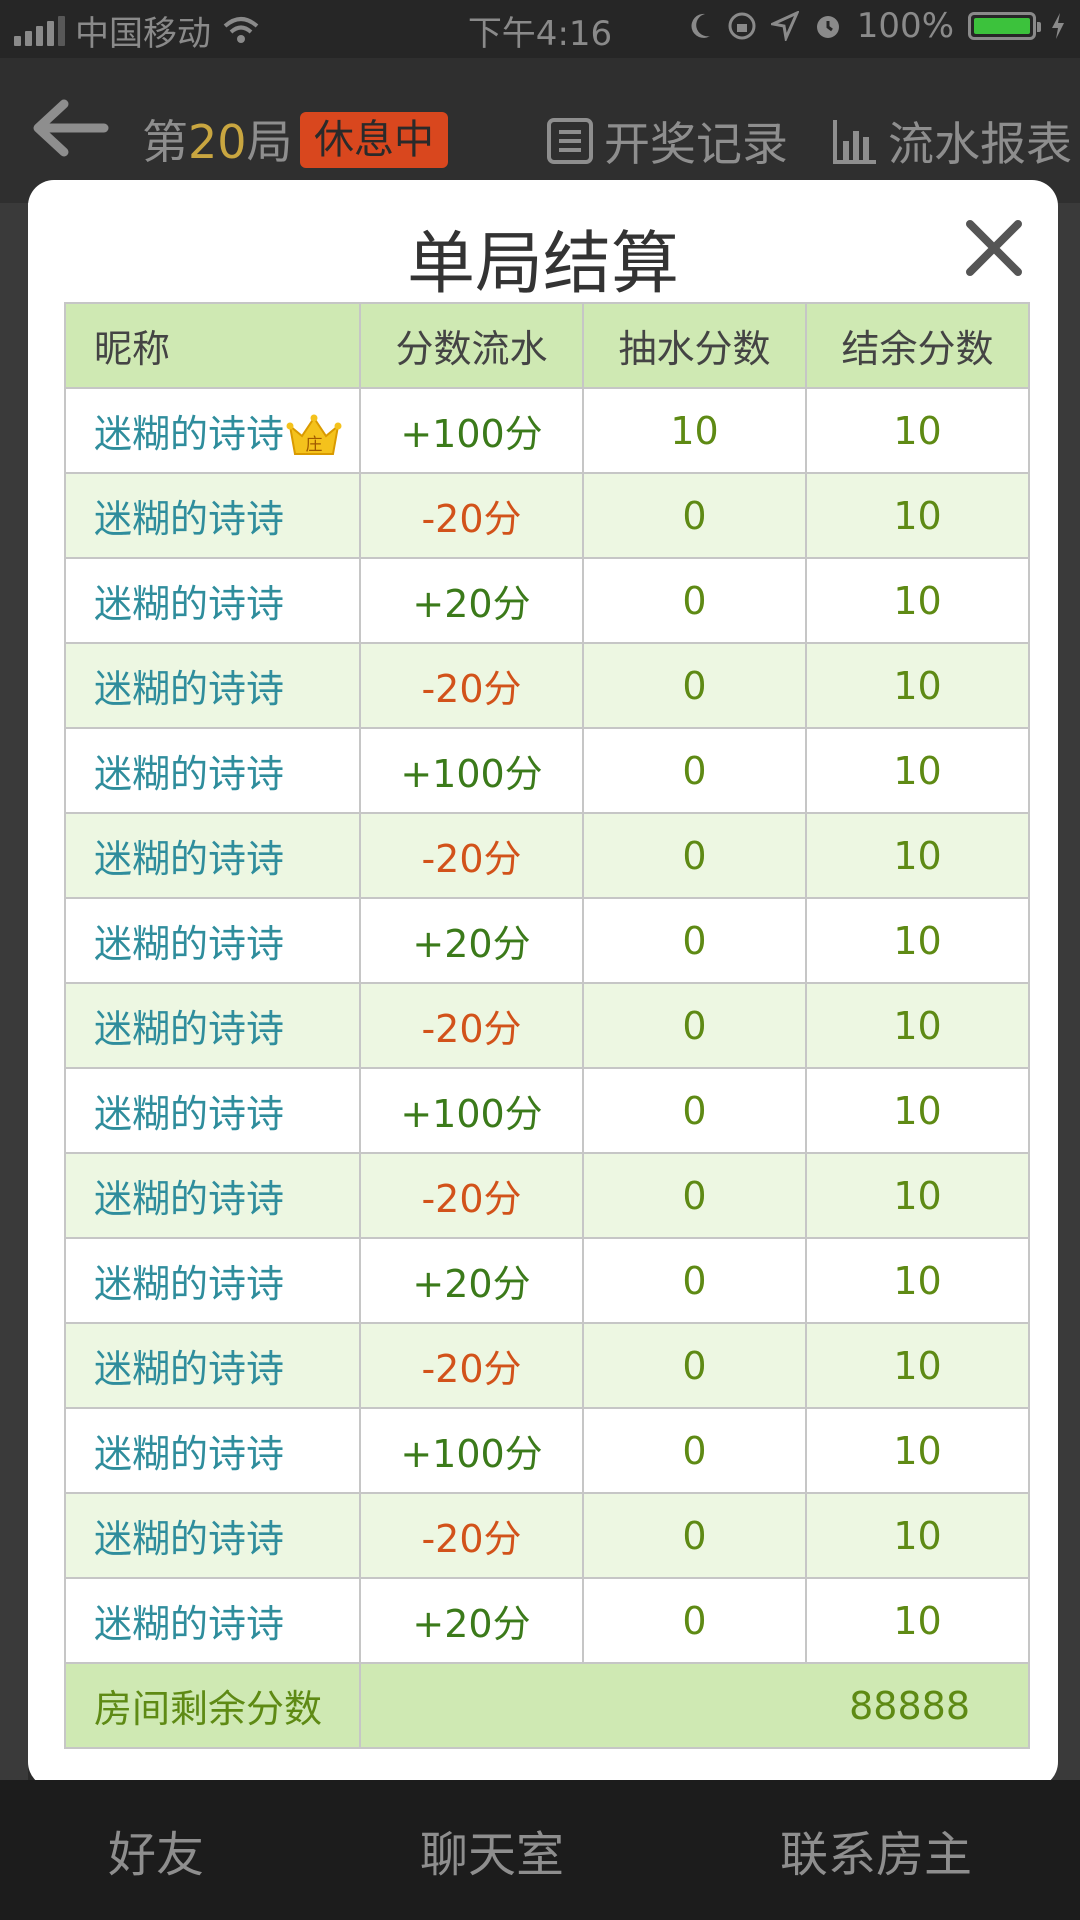 Image resolution: width=1080 pixels, height=1920 pixels. I want to click on contact-host-button: 联系房主, so click(876, 1850).